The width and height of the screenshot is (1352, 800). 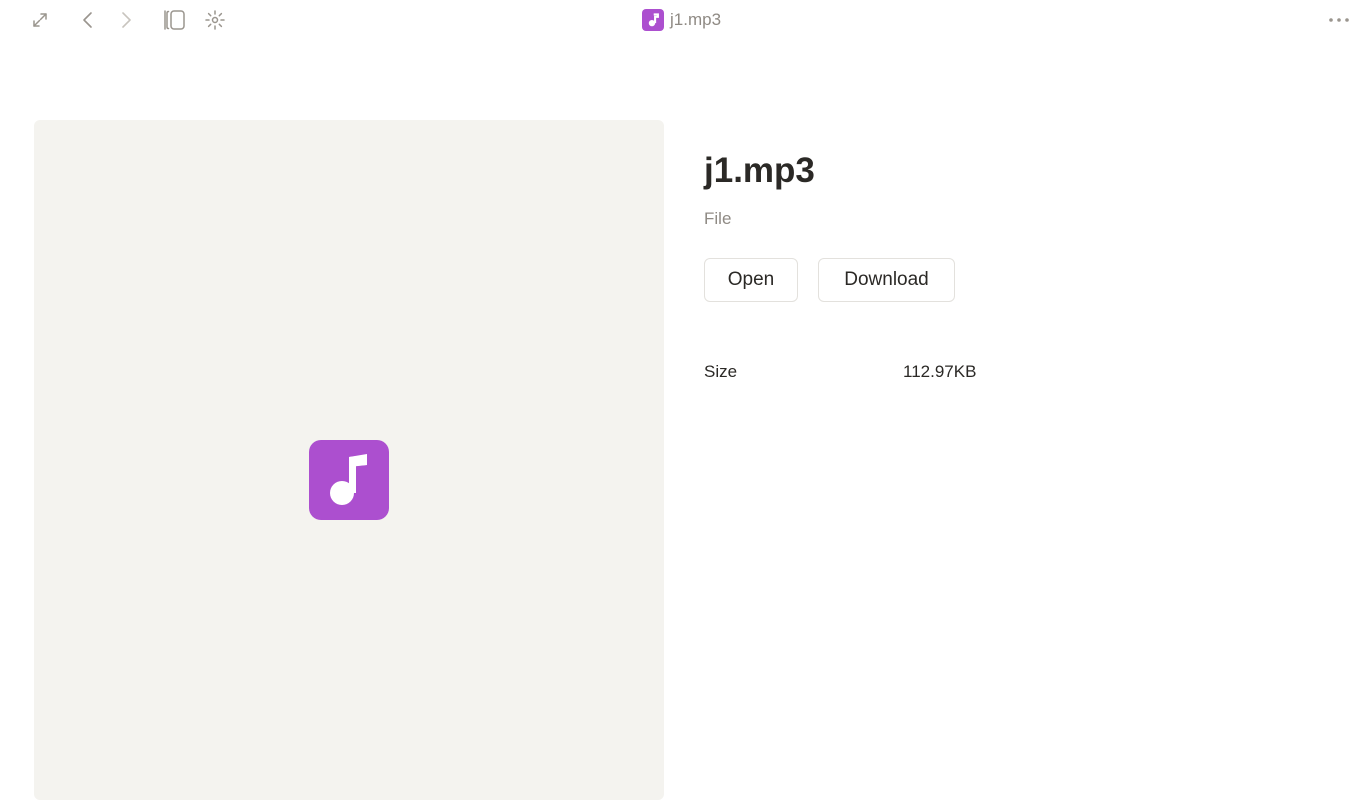 What do you see at coordinates (718, 218) in the screenshot?
I see `file-kind-label: File` at bounding box center [718, 218].